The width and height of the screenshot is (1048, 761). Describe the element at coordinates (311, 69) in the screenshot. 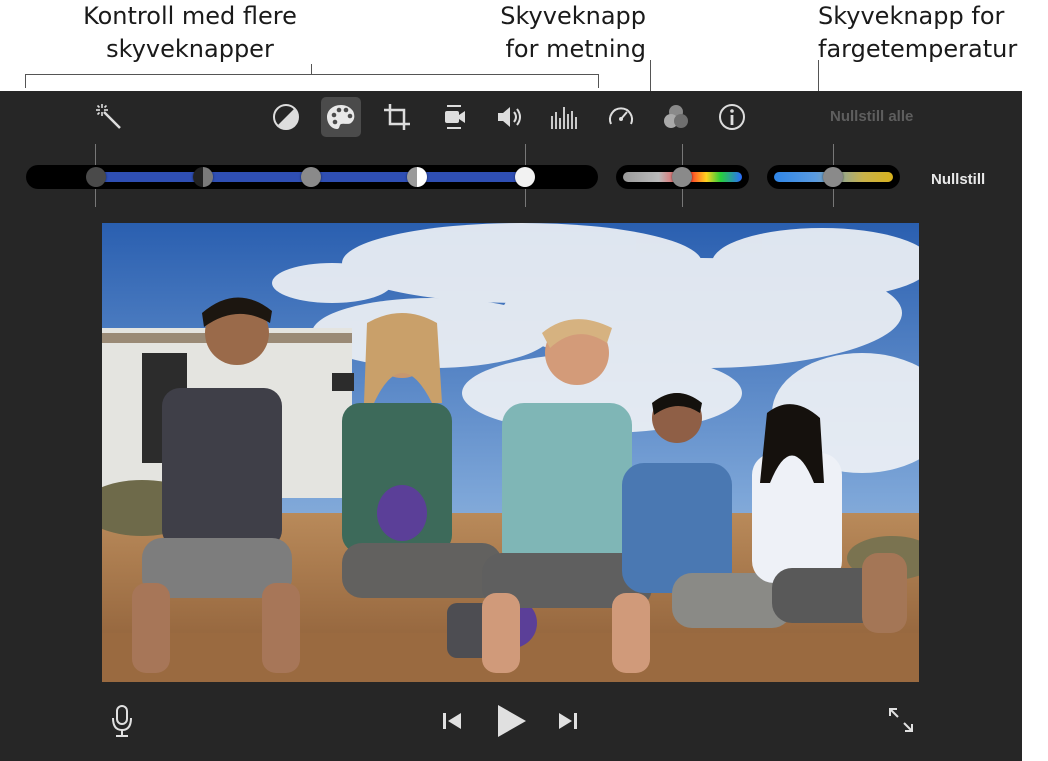

I see `callout-bracket-stem` at that location.